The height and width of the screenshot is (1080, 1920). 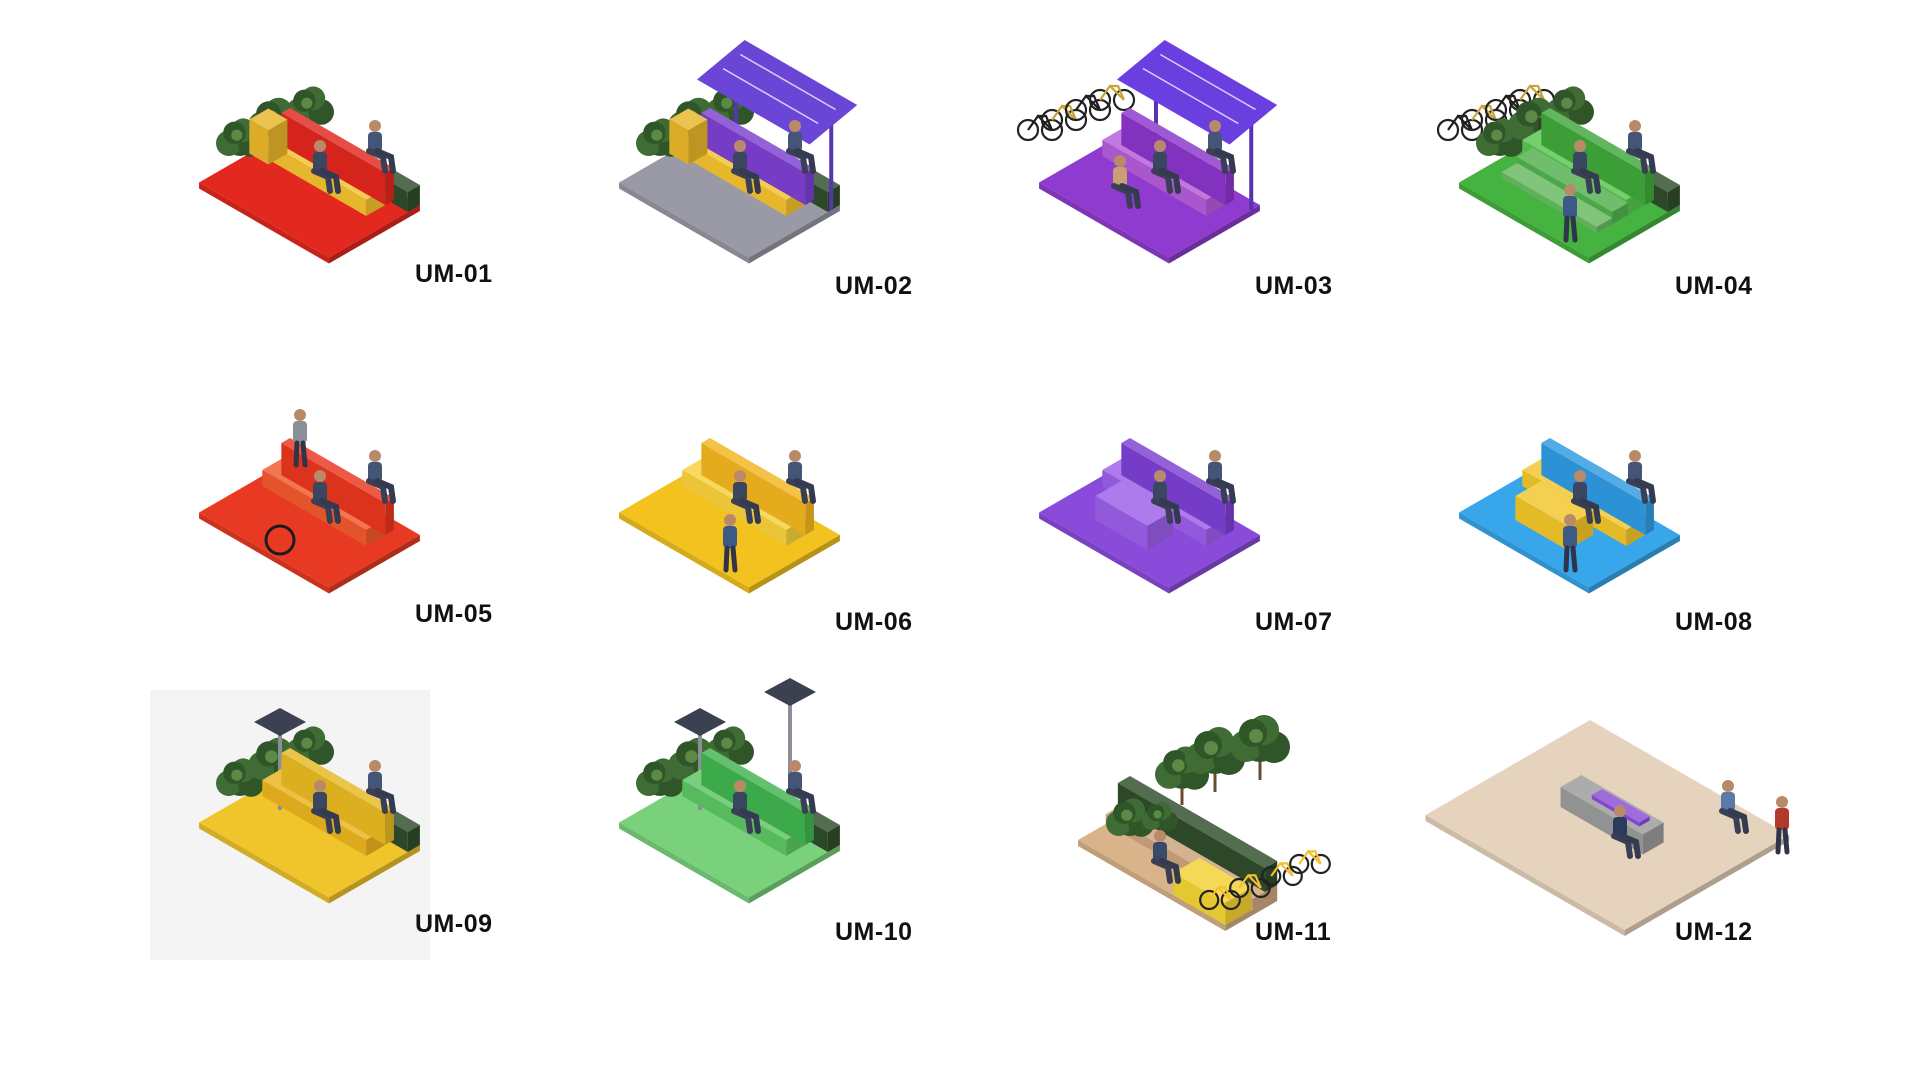 I want to click on module-code-label: UM-07, so click(x=1294, y=622).